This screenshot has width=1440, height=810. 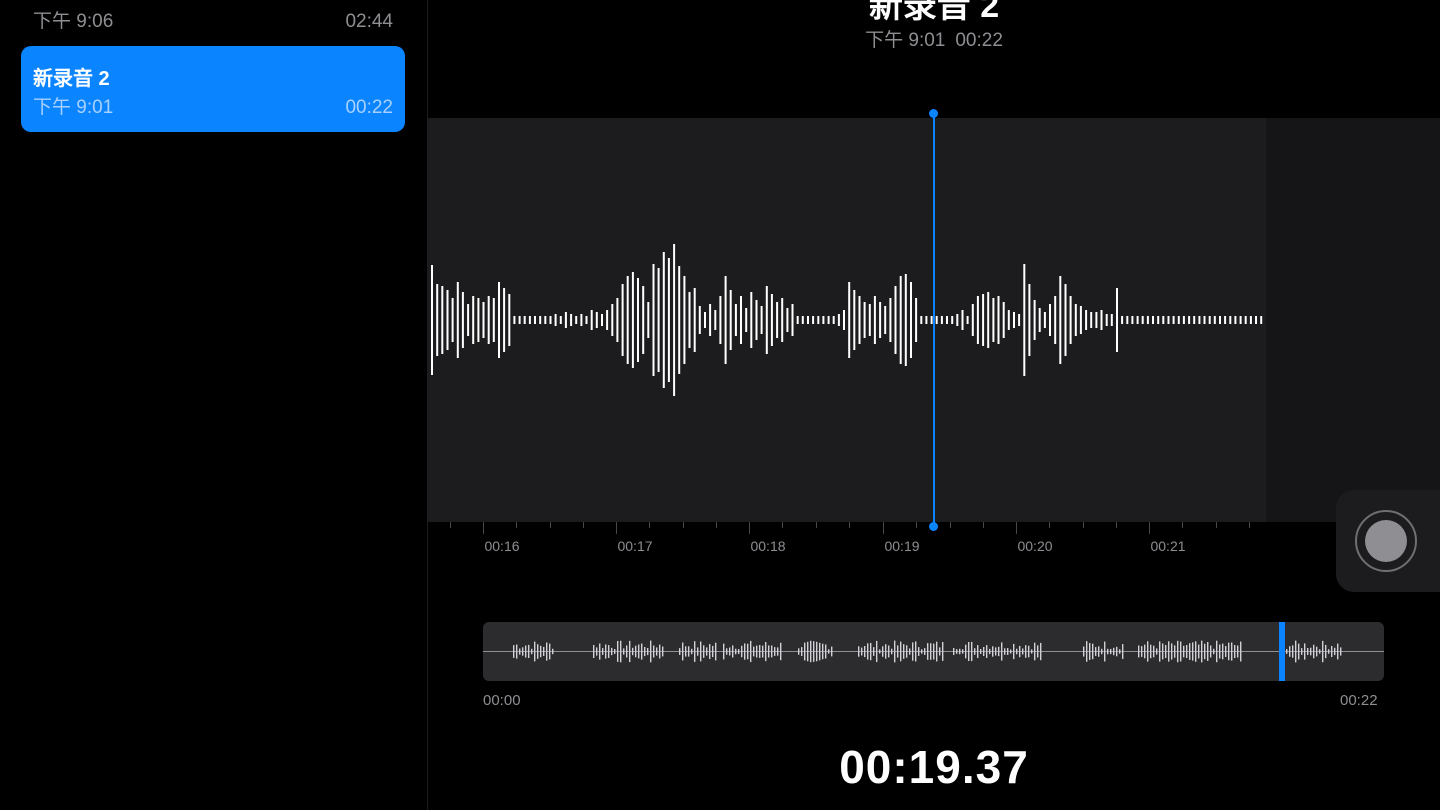 I want to click on record-button, so click(x=1386, y=541).